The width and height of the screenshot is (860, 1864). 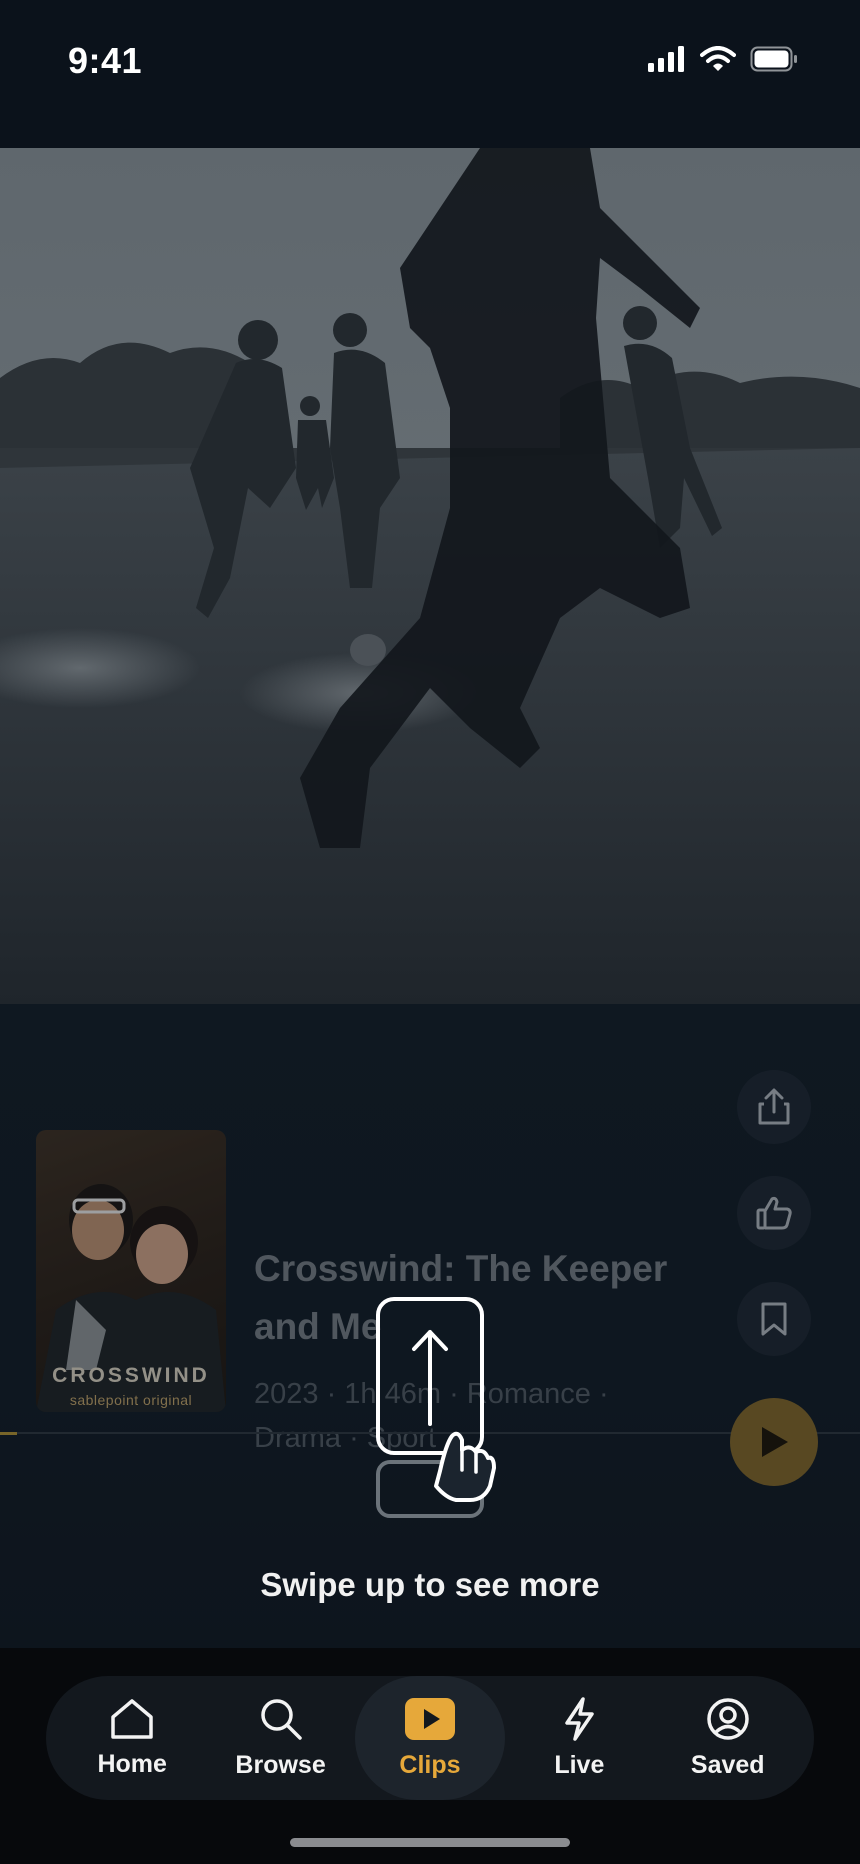 What do you see at coordinates (132, 1718) in the screenshot?
I see `home-icon` at bounding box center [132, 1718].